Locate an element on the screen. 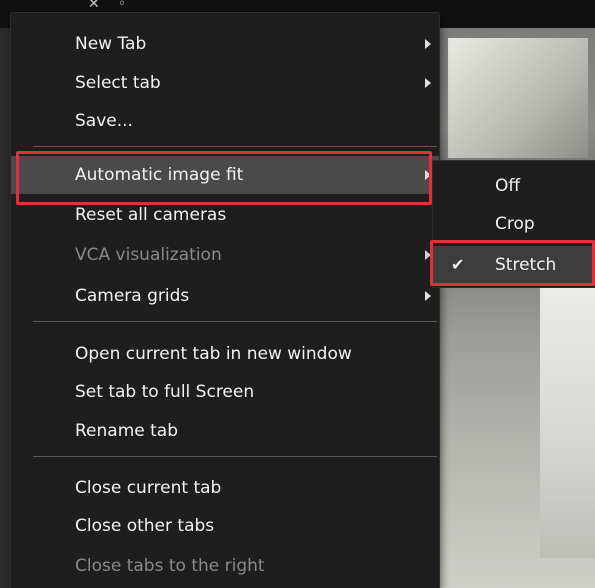 The image size is (595, 588). submenu-item-stretch: ✔ Stretch is located at coordinates (514, 265).